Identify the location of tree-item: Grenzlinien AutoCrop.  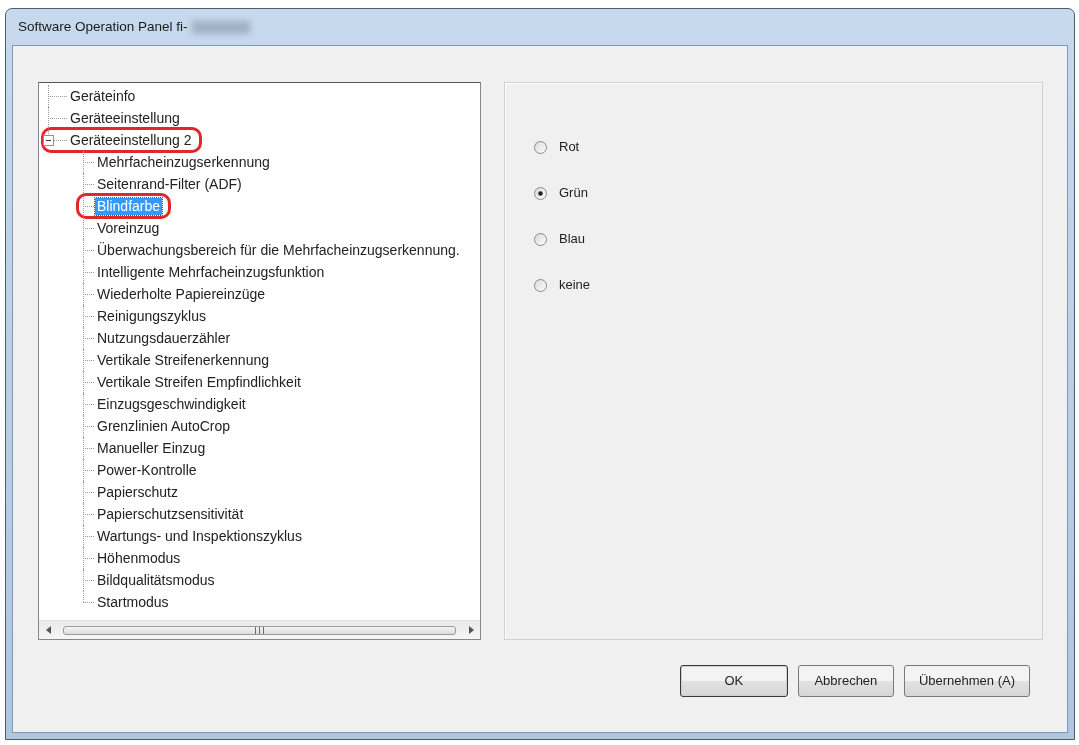
(164, 426).